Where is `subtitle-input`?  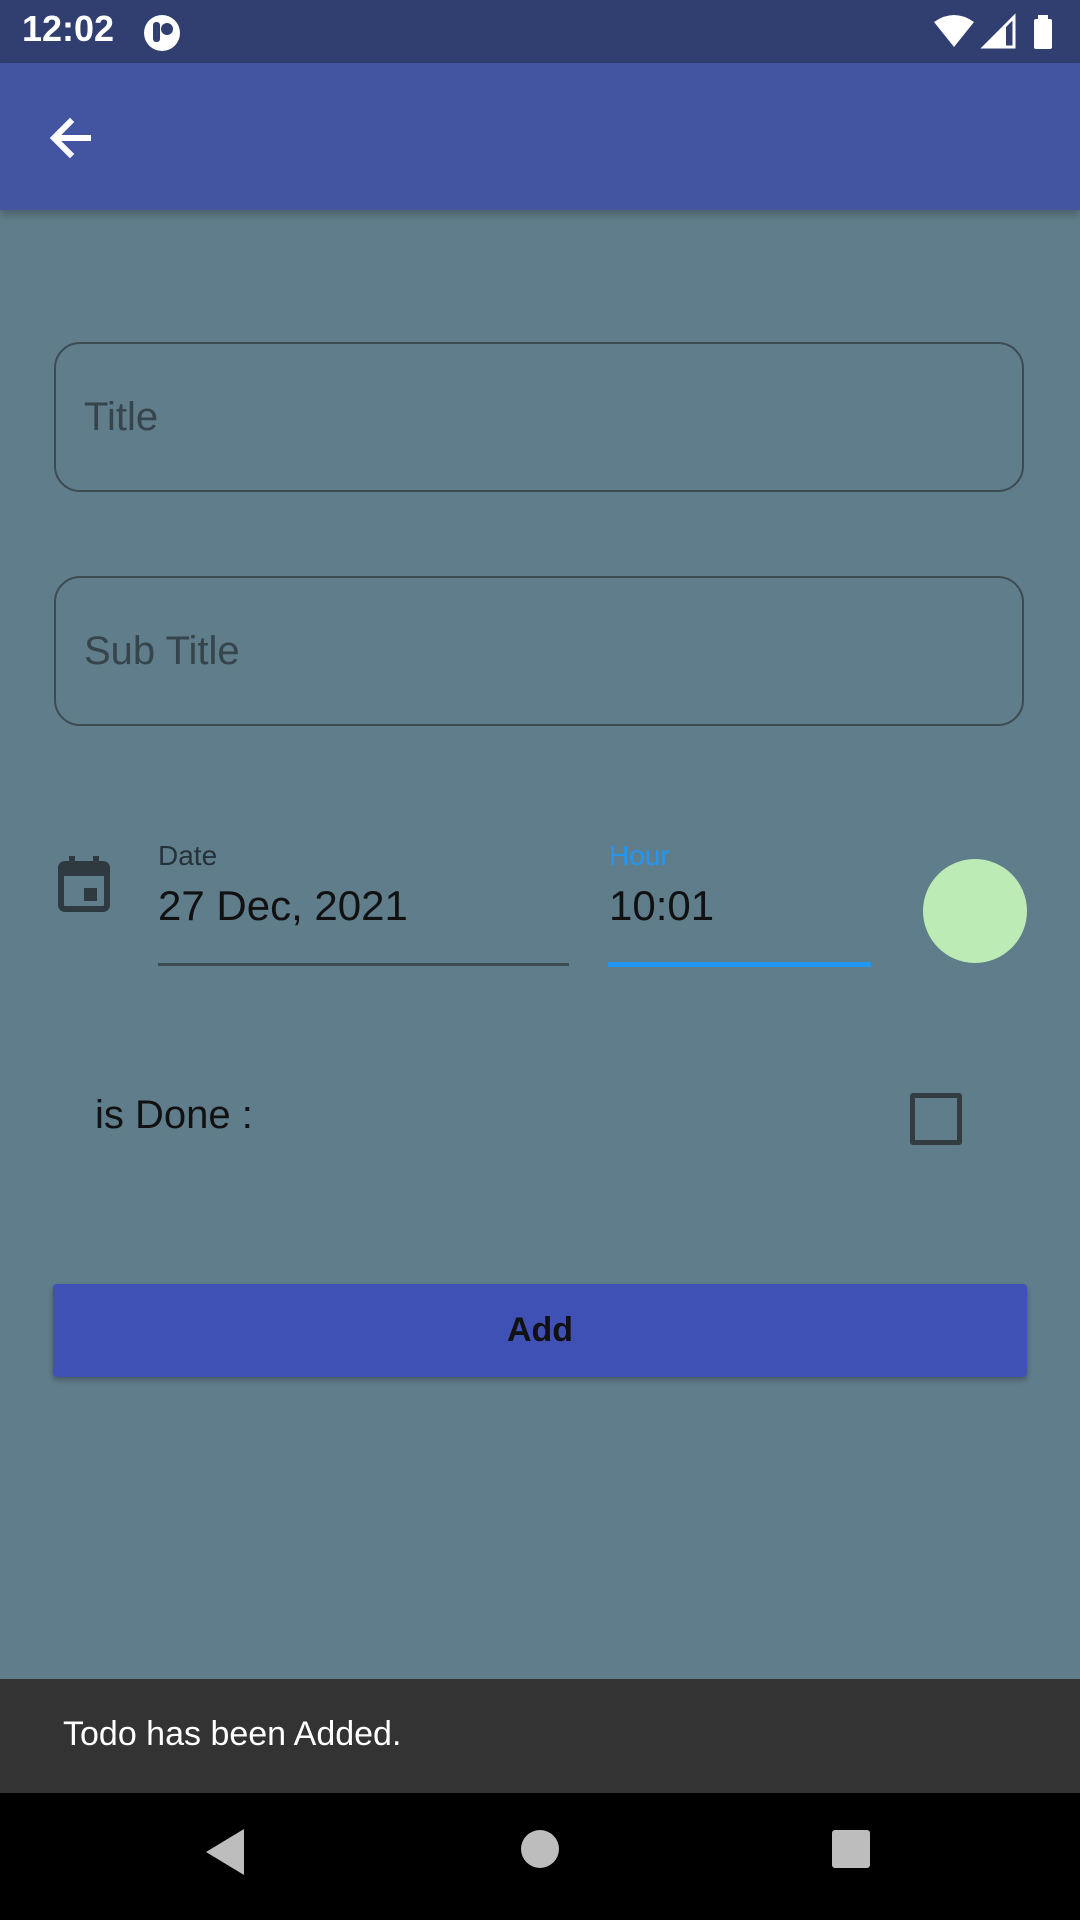 subtitle-input is located at coordinates (534, 651).